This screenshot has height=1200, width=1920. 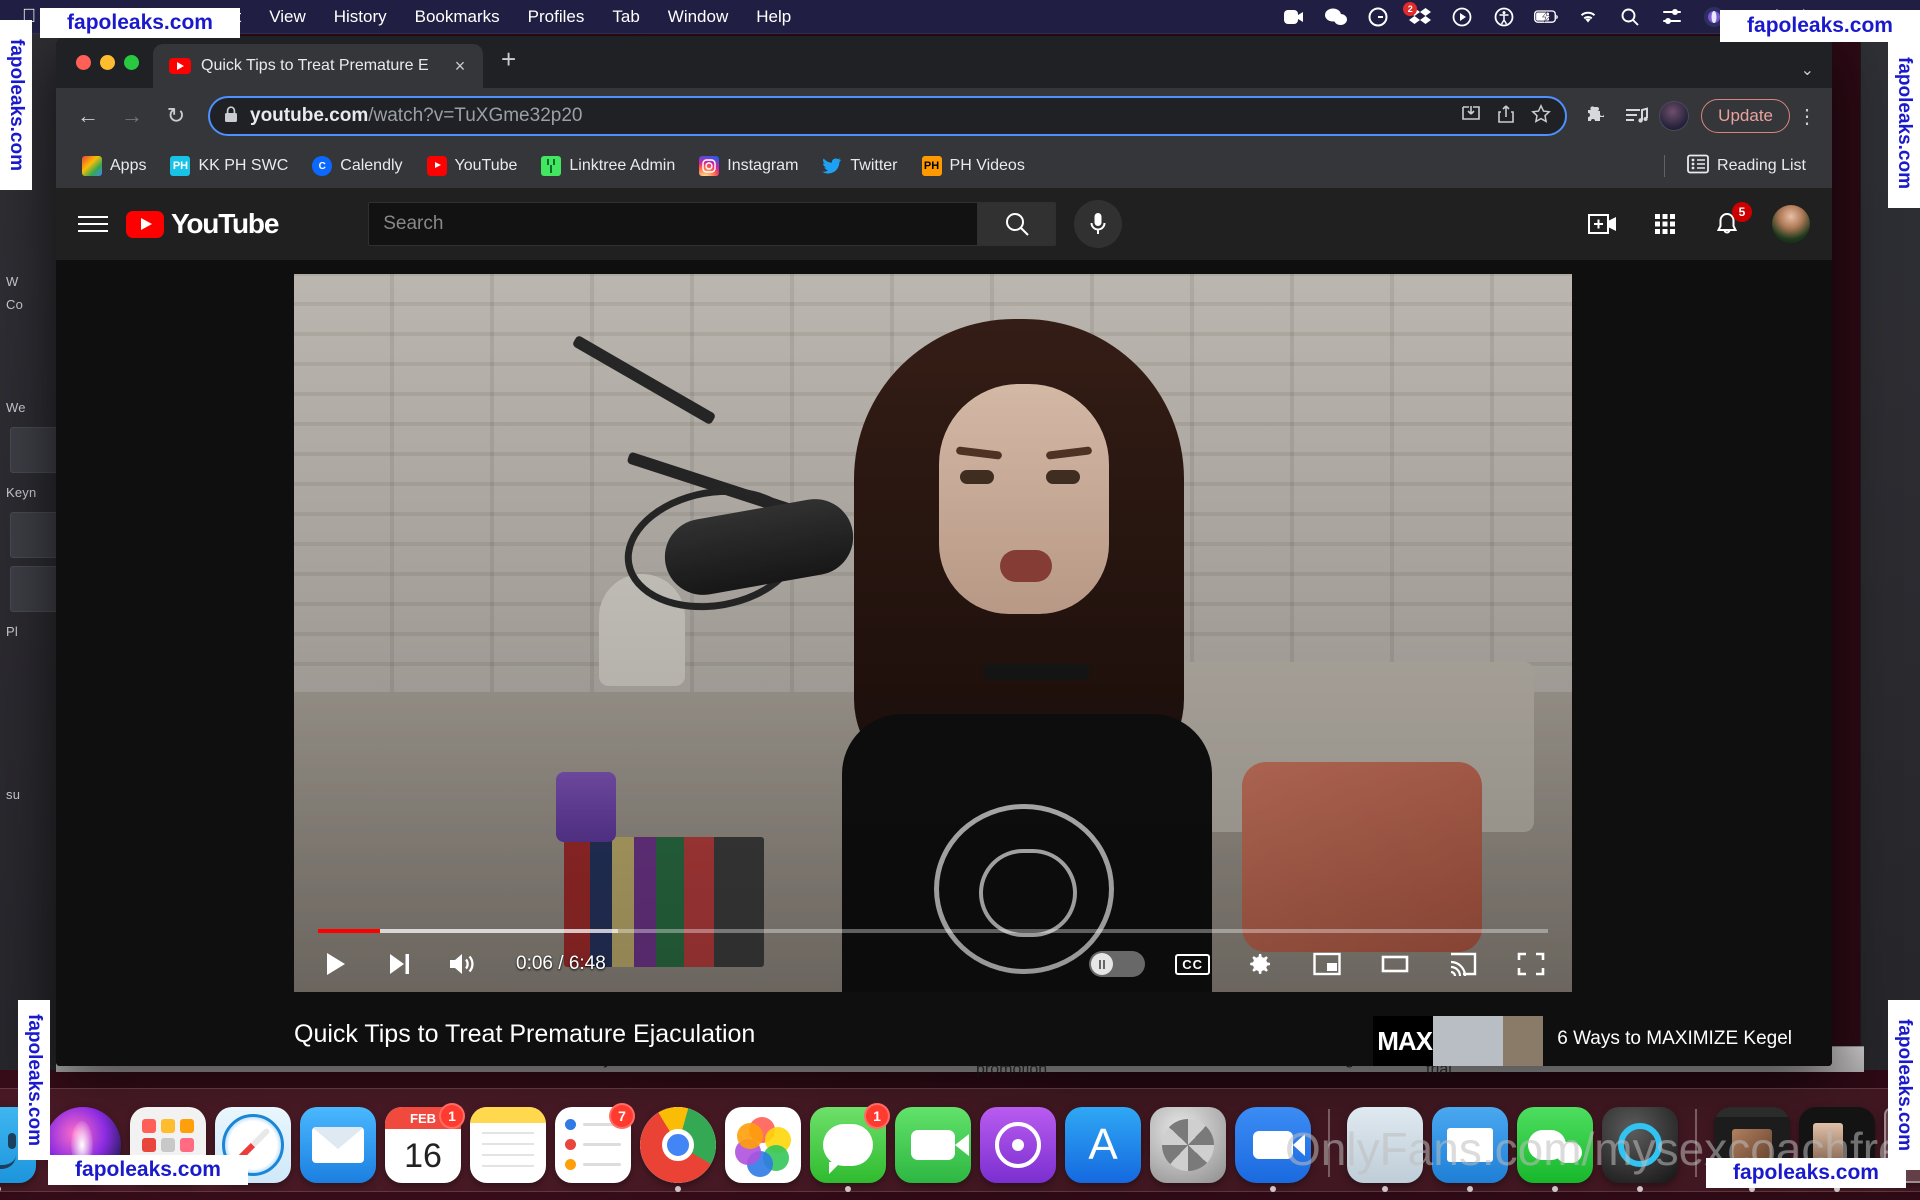 I want to click on dropbox-icon: 2, so click(x=1417, y=15).